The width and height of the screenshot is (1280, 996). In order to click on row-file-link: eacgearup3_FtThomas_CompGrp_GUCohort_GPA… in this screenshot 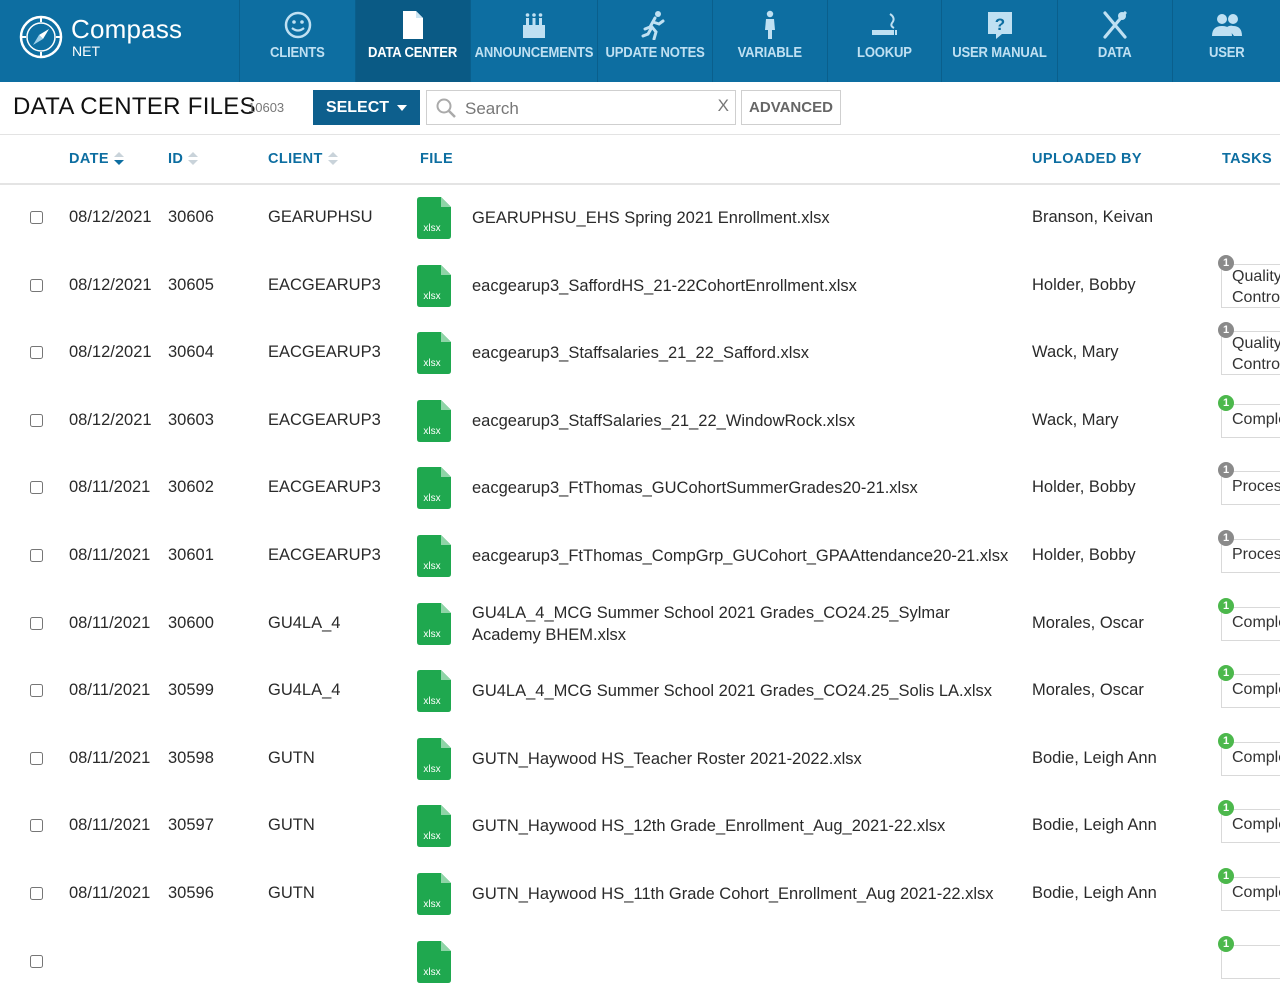, I will do `click(744, 556)`.